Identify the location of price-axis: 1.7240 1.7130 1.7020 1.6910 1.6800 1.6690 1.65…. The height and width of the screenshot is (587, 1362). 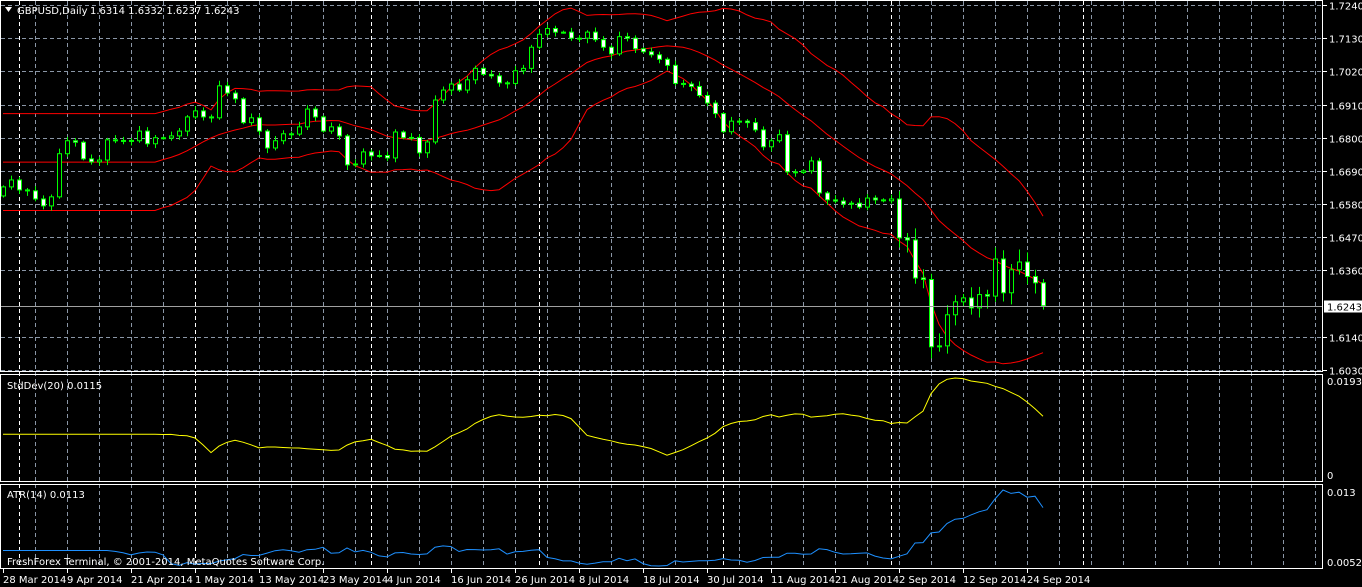
(1342, 190).